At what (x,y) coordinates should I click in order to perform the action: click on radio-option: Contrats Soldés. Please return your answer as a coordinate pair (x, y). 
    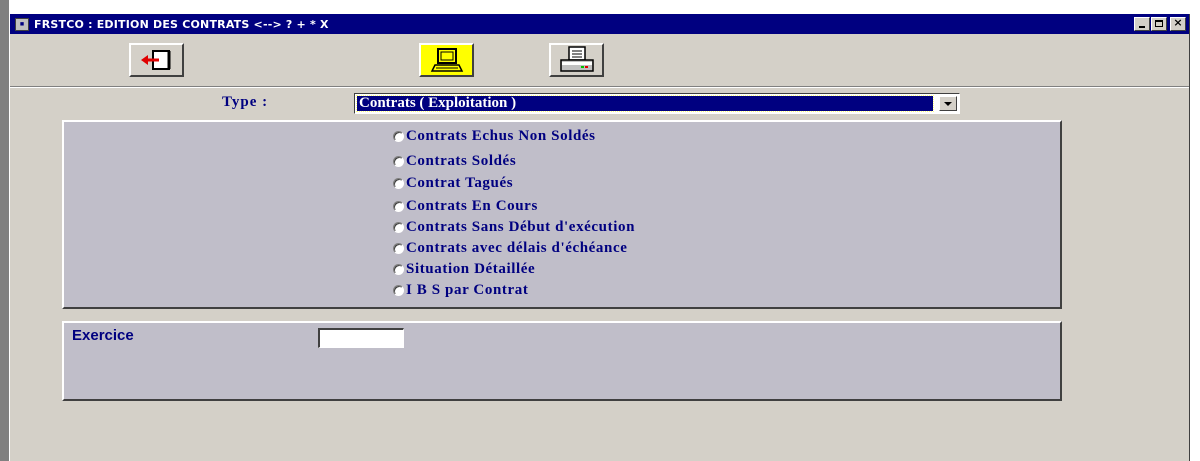
    Looking at the image, I should click on (454, 161).